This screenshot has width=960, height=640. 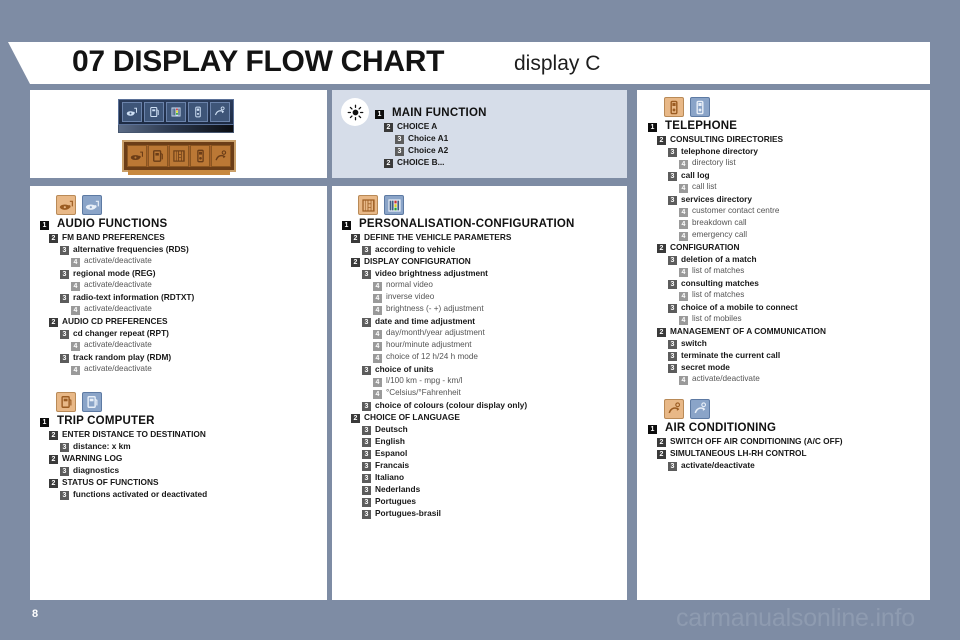 I want to click on tree-item-label: track random play (RDM), so click(x=122, y=356).